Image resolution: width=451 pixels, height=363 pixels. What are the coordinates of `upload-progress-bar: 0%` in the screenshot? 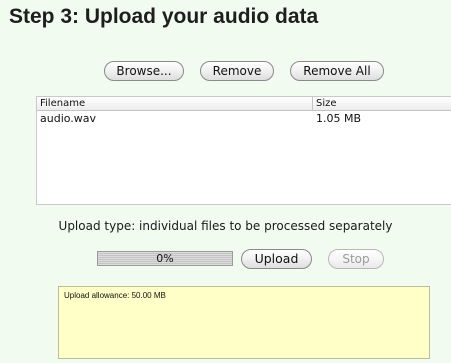 It's located at (165, 258).